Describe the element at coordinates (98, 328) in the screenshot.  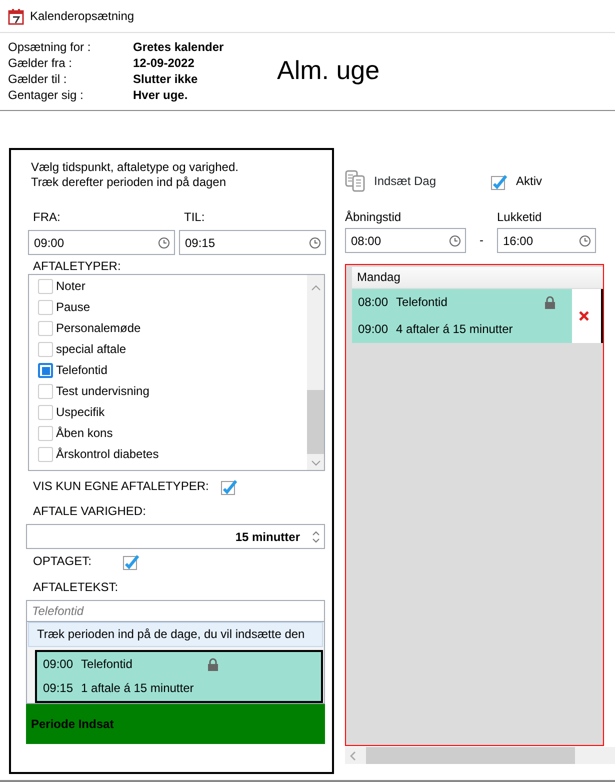
I see `type-label: Personalemøde` at that location.